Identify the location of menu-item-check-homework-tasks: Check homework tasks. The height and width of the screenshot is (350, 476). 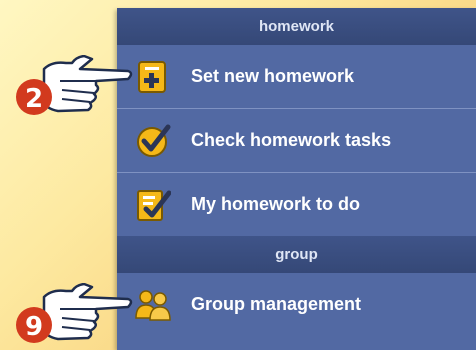
(296, 141).